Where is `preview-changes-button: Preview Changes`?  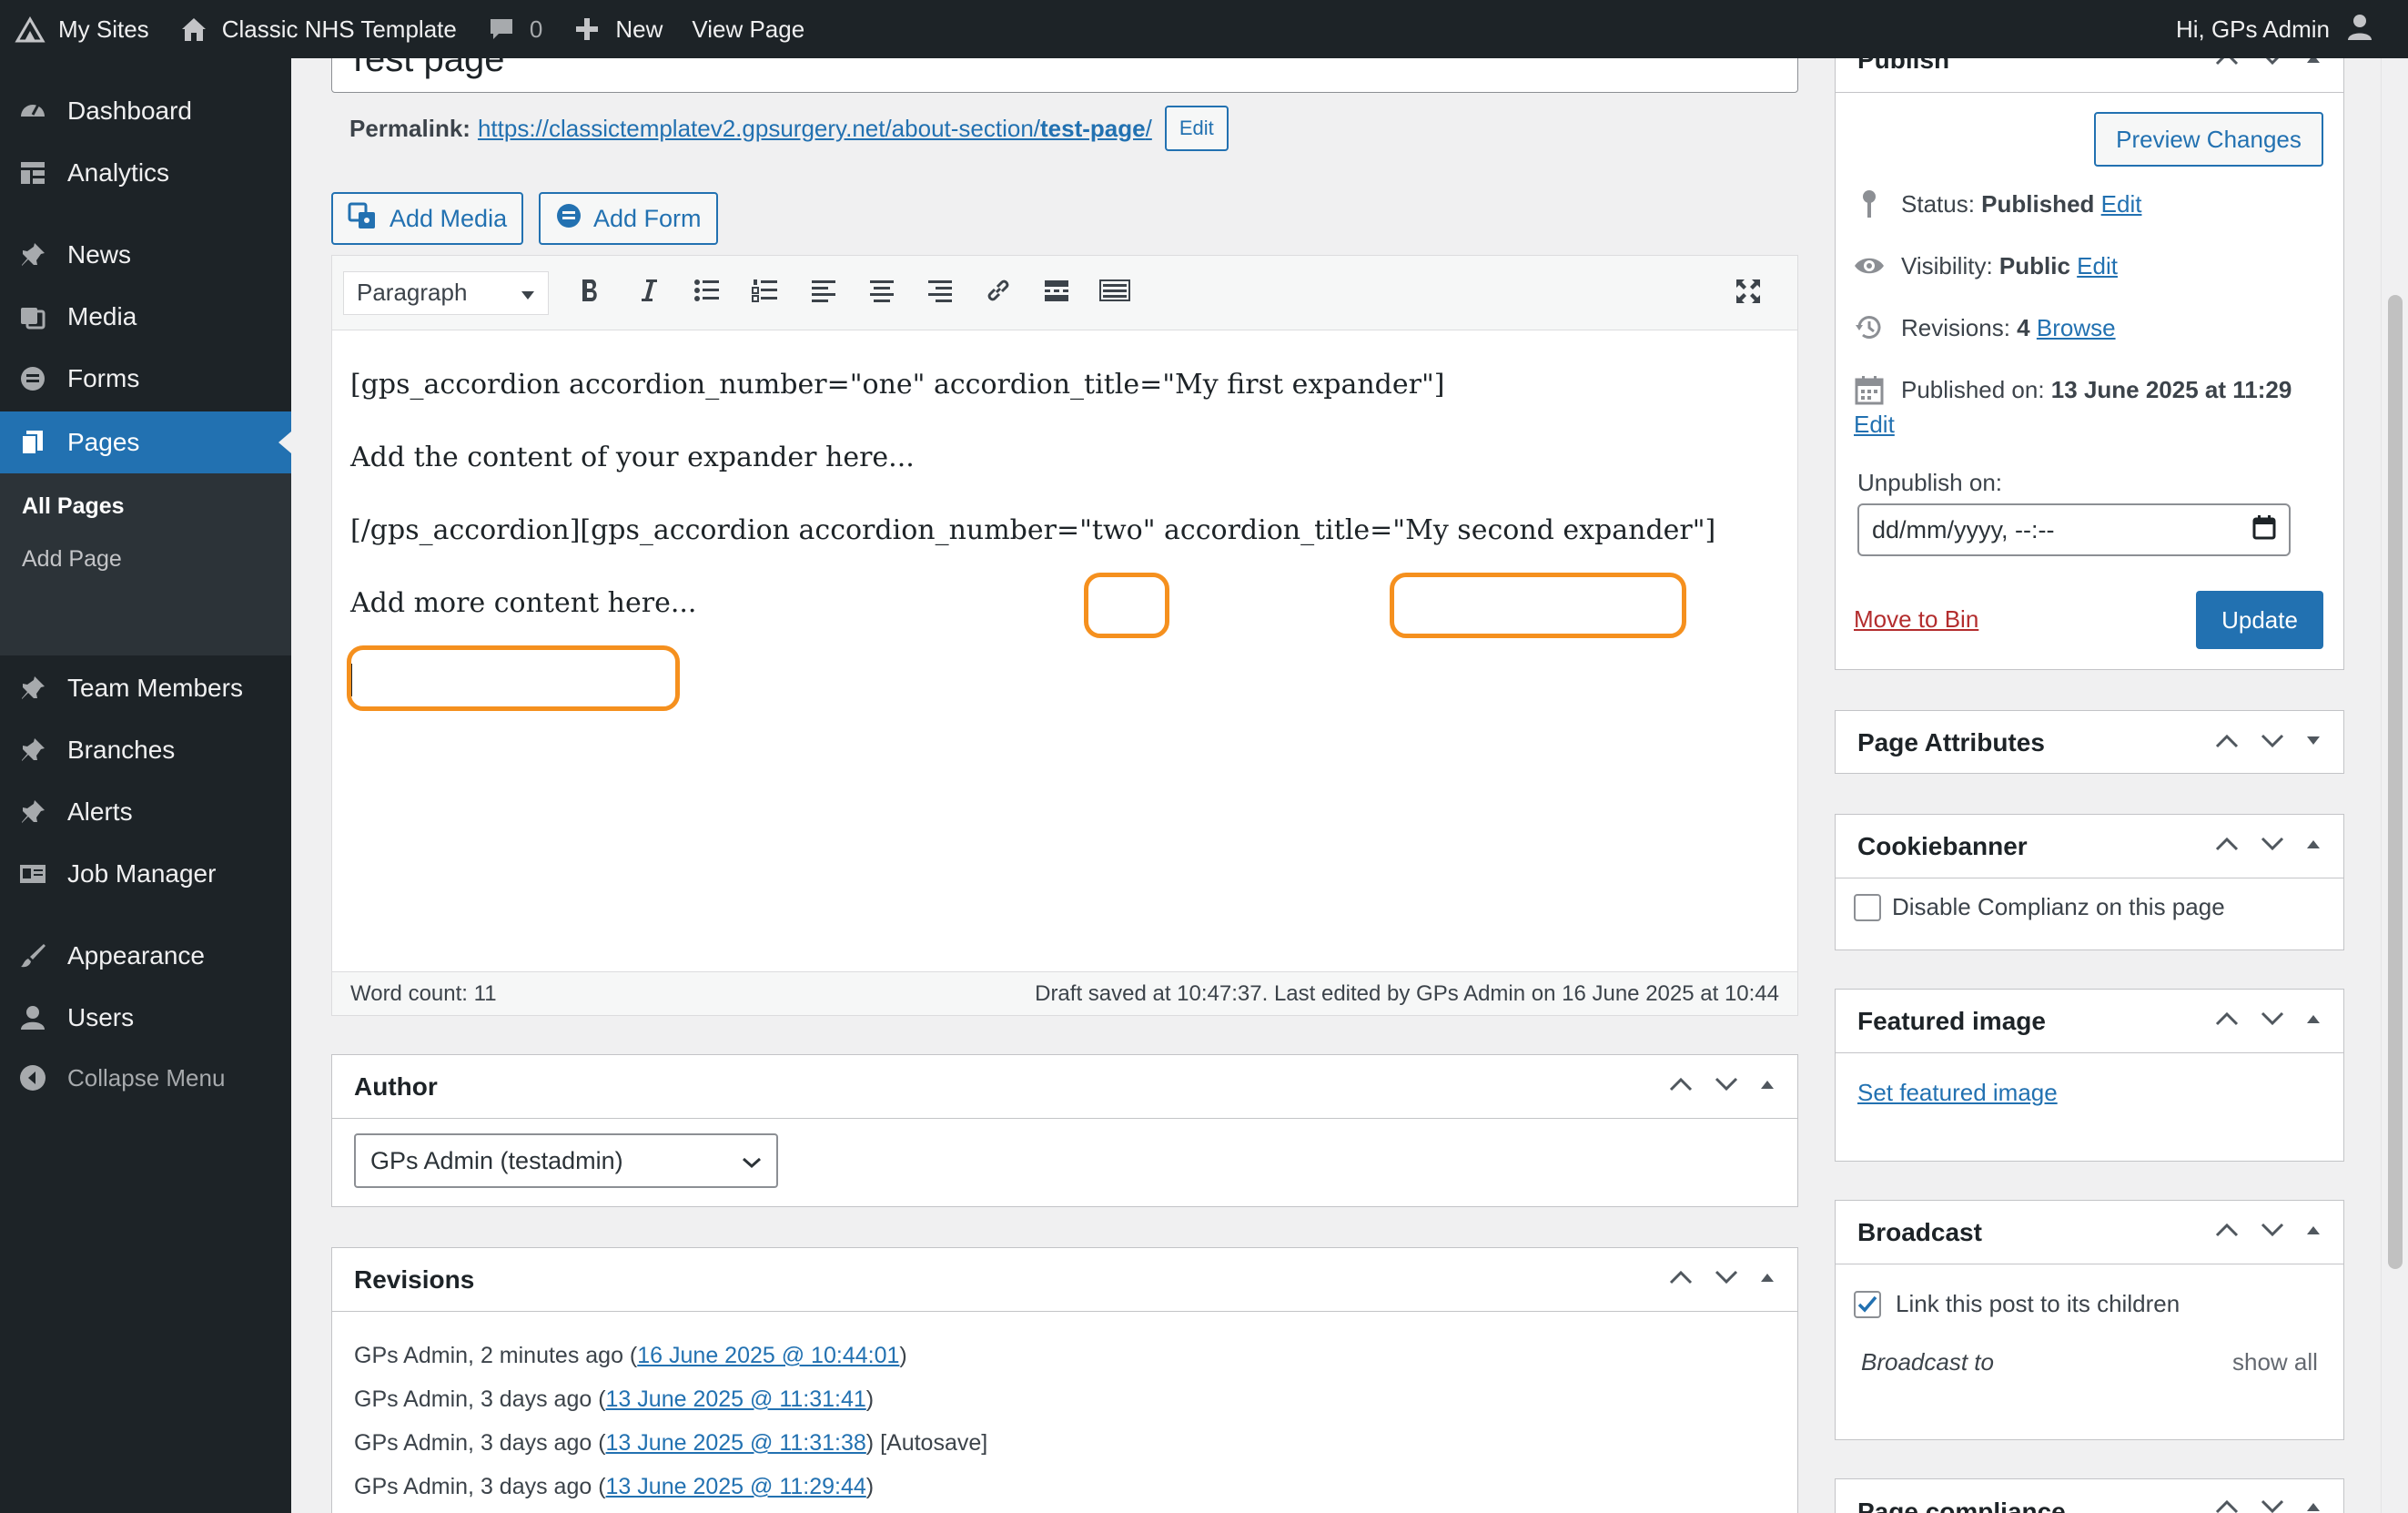 preview-changes-button: Preview Changes is located at coordinates (2208, 139).